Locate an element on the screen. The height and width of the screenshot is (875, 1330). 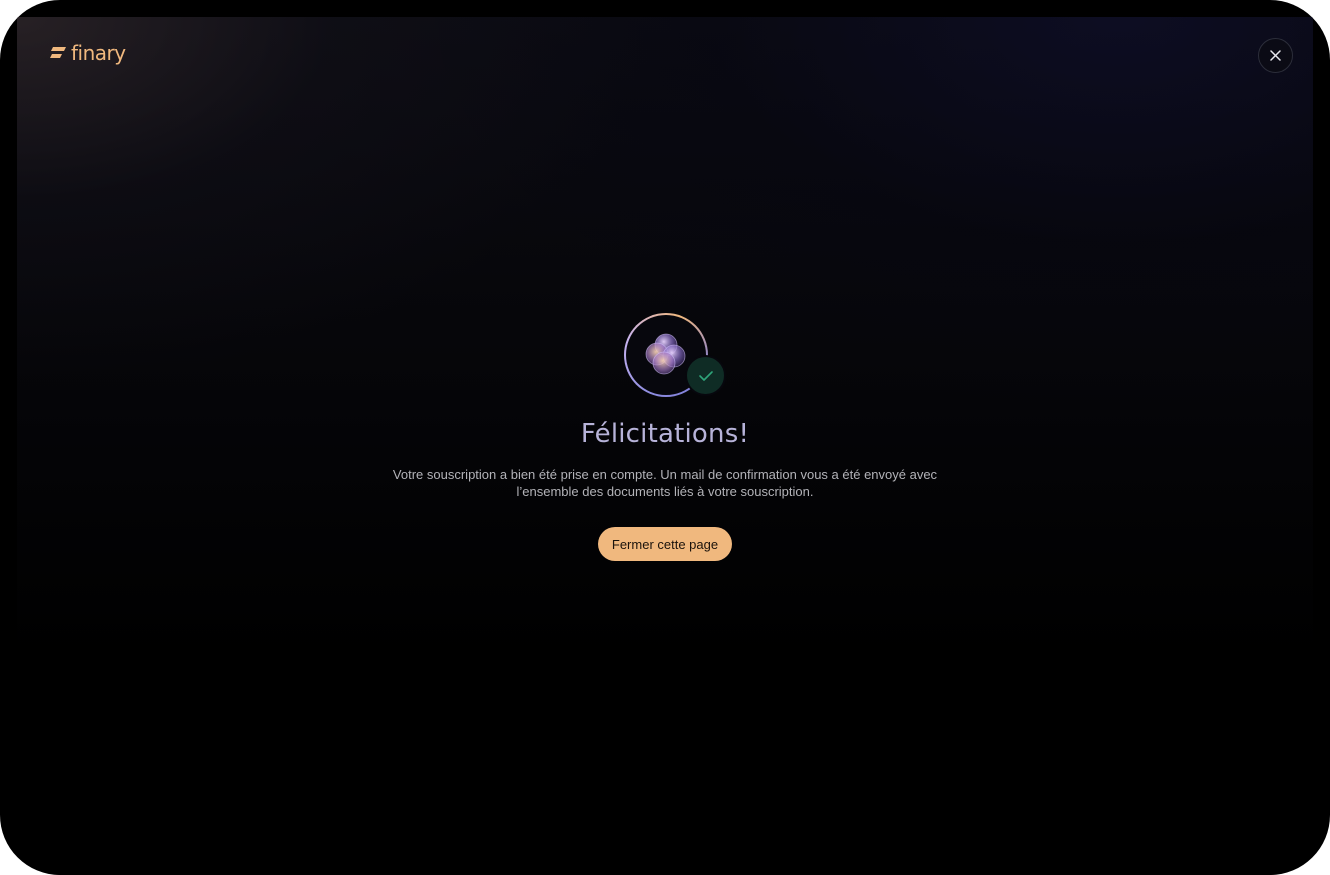
finary-logo: finary is located at coordinates (88, 53).